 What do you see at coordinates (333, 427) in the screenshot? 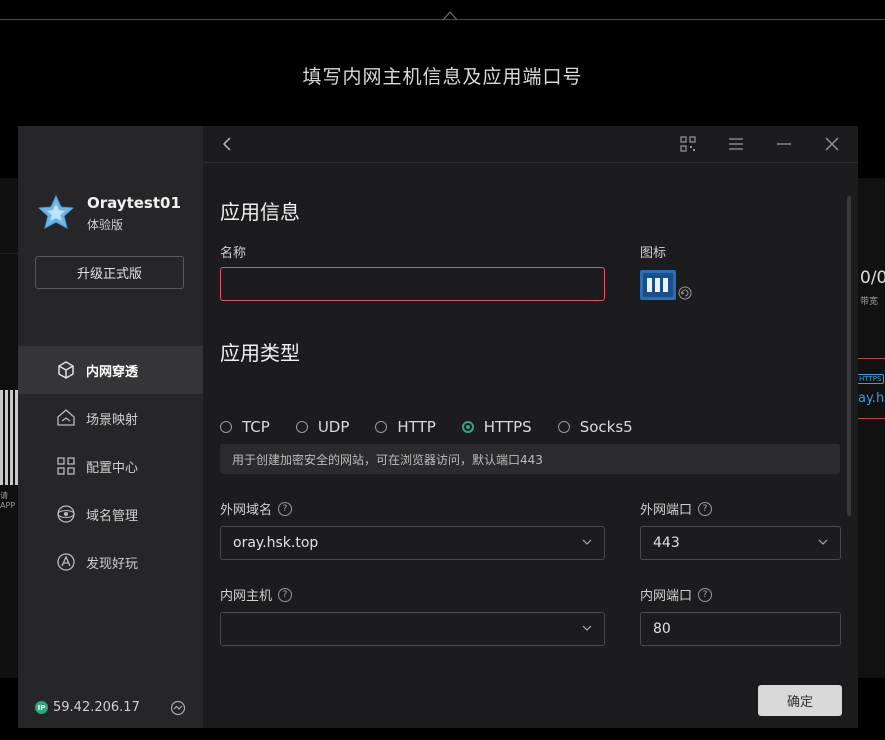
I see `radio-label: UDP` at bounding box center [333, 427].